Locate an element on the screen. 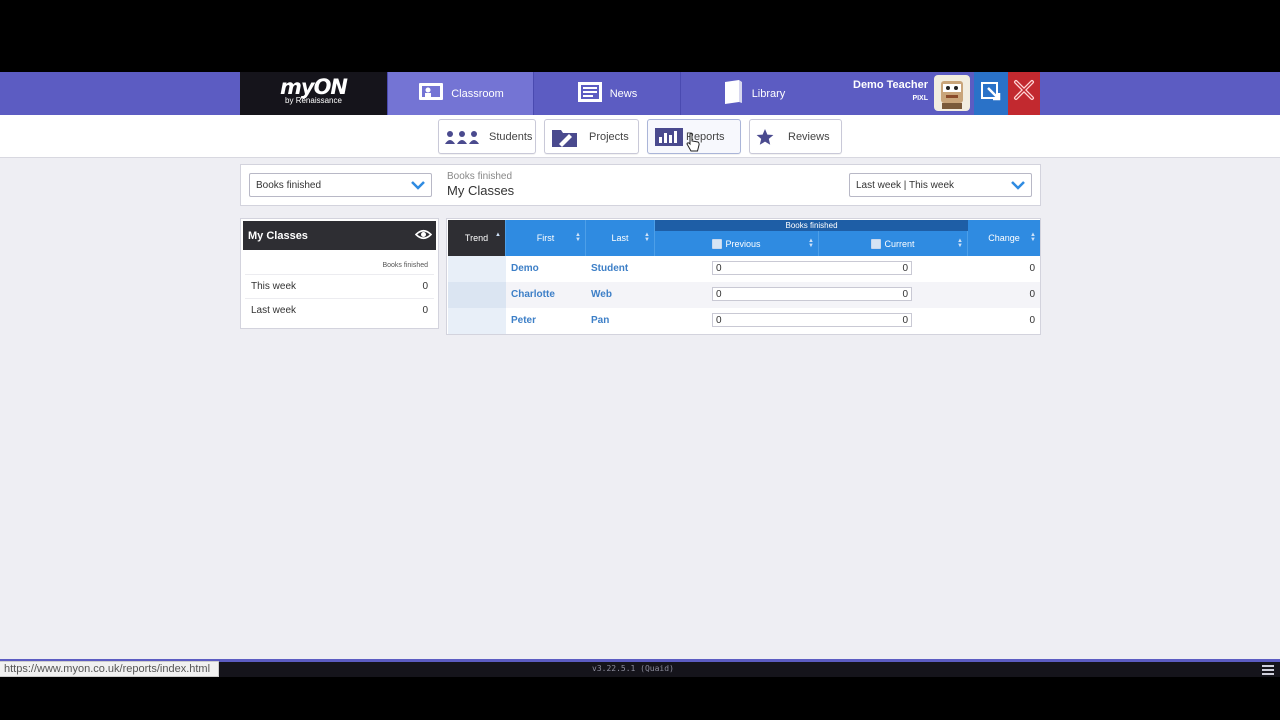 This screenshot has height=720, width=1280. myon-logo: myON by Renaissance is located at coordinates (313, 93).